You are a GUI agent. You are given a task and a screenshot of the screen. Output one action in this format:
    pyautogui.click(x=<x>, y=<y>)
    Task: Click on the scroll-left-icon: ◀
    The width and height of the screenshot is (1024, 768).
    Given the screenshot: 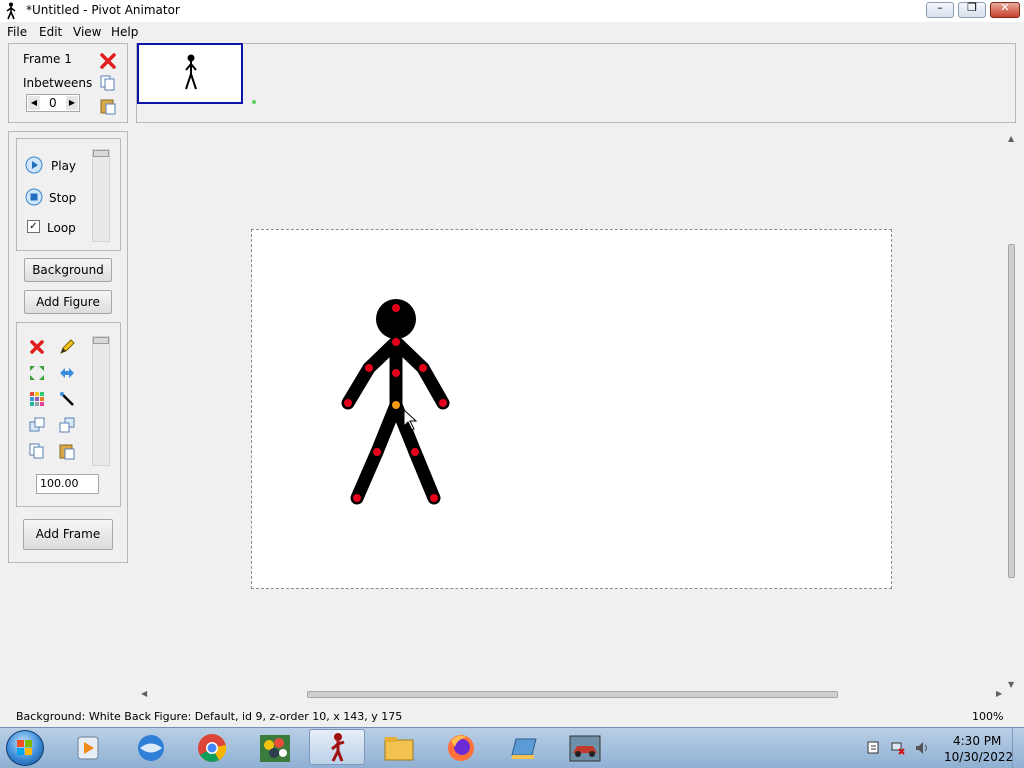 What is the action you would take?
    pyautogui.click(x=144, y=693)
    